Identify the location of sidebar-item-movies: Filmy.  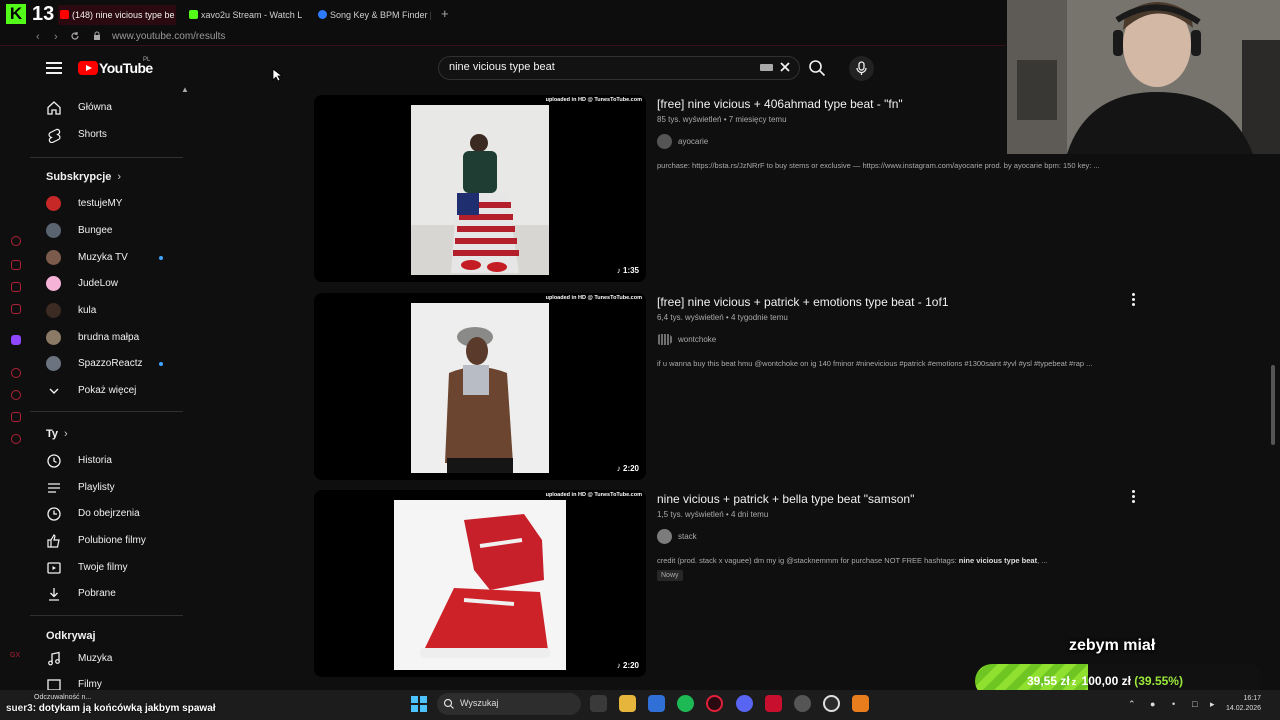
(107, 681).